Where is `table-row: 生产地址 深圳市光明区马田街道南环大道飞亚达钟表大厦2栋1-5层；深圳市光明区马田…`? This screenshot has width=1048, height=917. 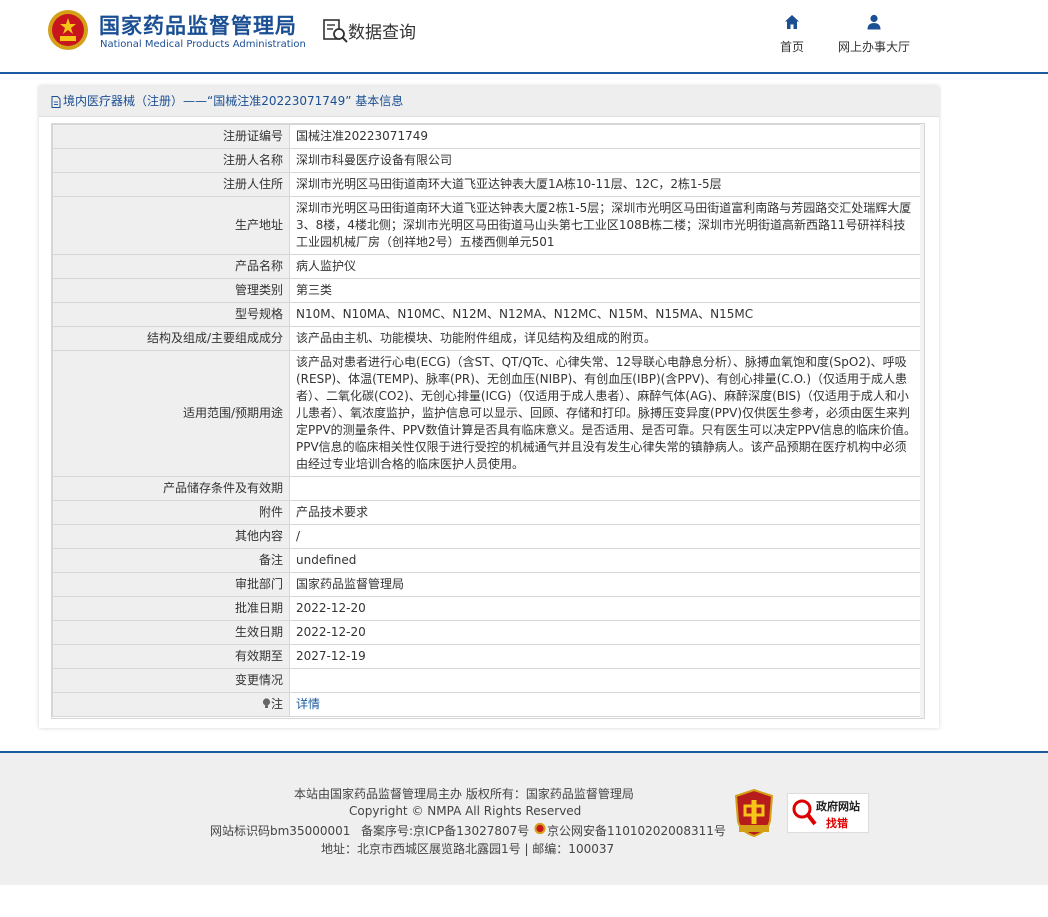
table-row: 生产地址 深圳市光明区马田街道南环大道飞亚达钟表大厦2栋1-5层；深圳市光明区马田… is located at coordinates (488, 225).